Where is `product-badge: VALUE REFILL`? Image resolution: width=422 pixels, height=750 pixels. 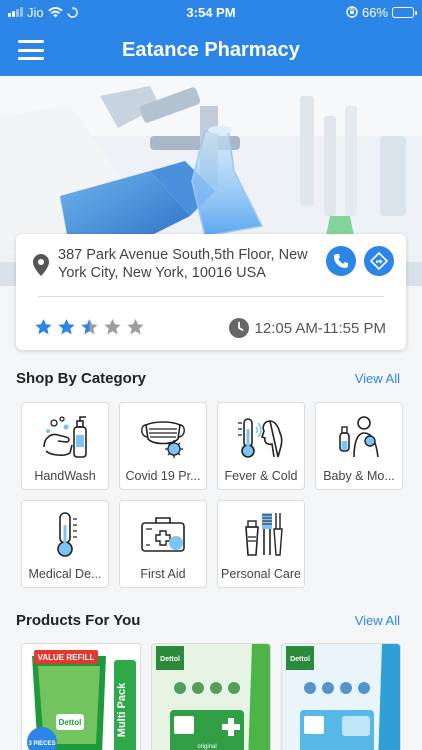
product-badge: VALUE REFILL is located at coordinates (66, 657).